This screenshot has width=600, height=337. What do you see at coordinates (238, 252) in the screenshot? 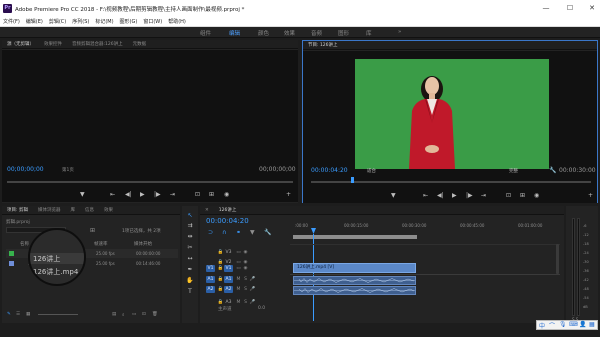
I see `sync-icon: ▭` at bounding box center [238, 252].